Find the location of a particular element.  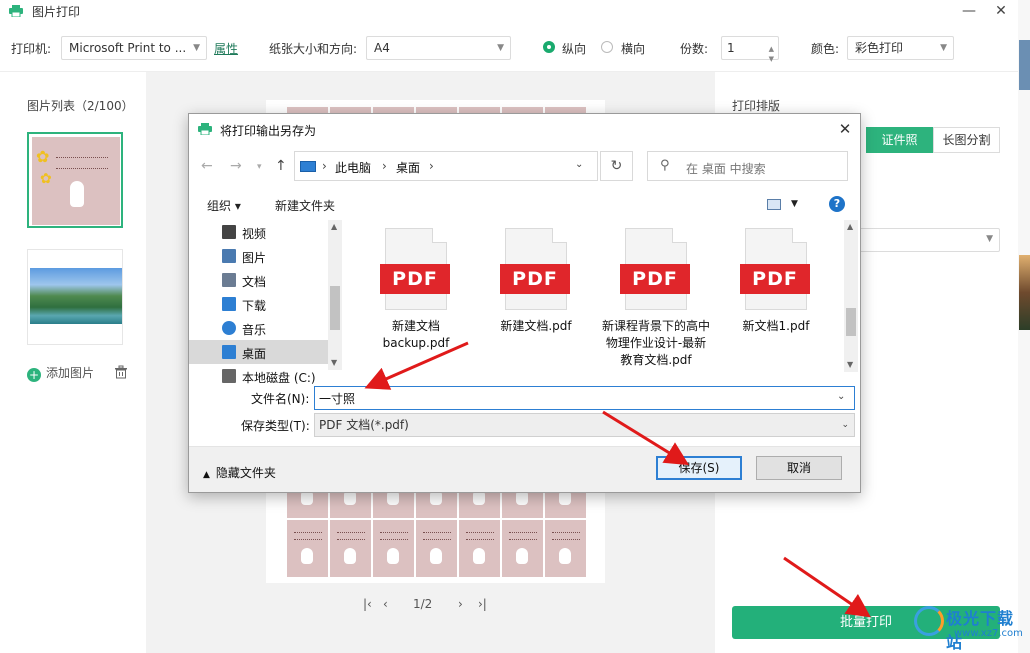

paper-select: A4 ▼ is located at coordinates (438, 48).